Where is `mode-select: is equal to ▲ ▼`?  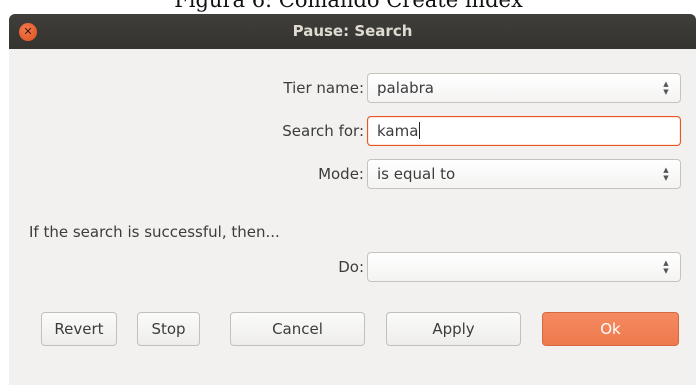 mode-select: is equal to ▲ ▼ is located at coordinates (524, 174).